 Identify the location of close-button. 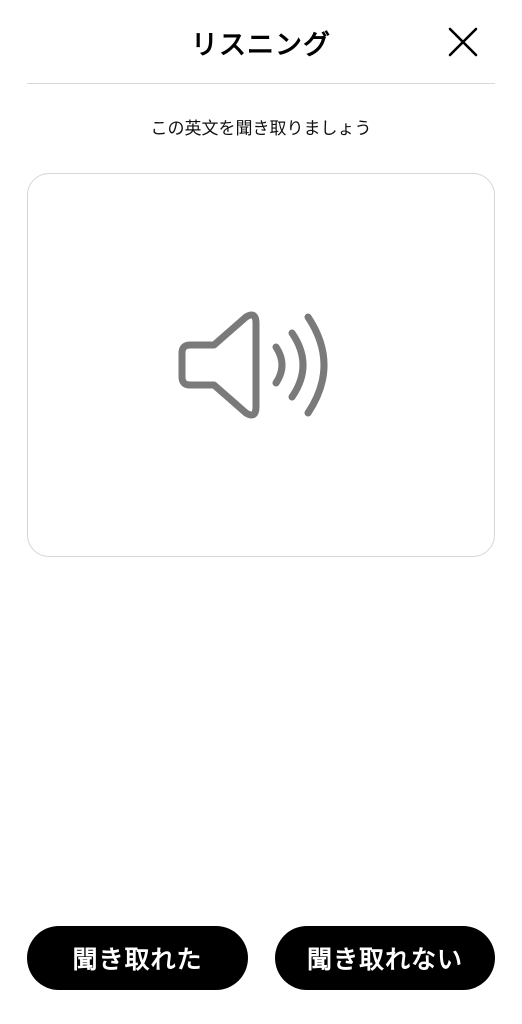
(463, 42).